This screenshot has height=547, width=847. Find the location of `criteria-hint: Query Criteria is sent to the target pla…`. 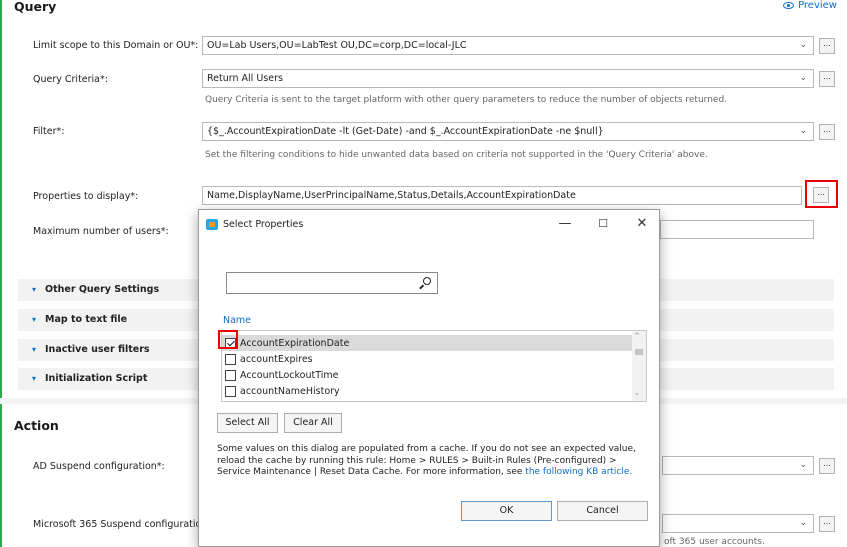

criteria-hint: Query Criteria is sent to the target pla… is located at coordinates (466, 100).